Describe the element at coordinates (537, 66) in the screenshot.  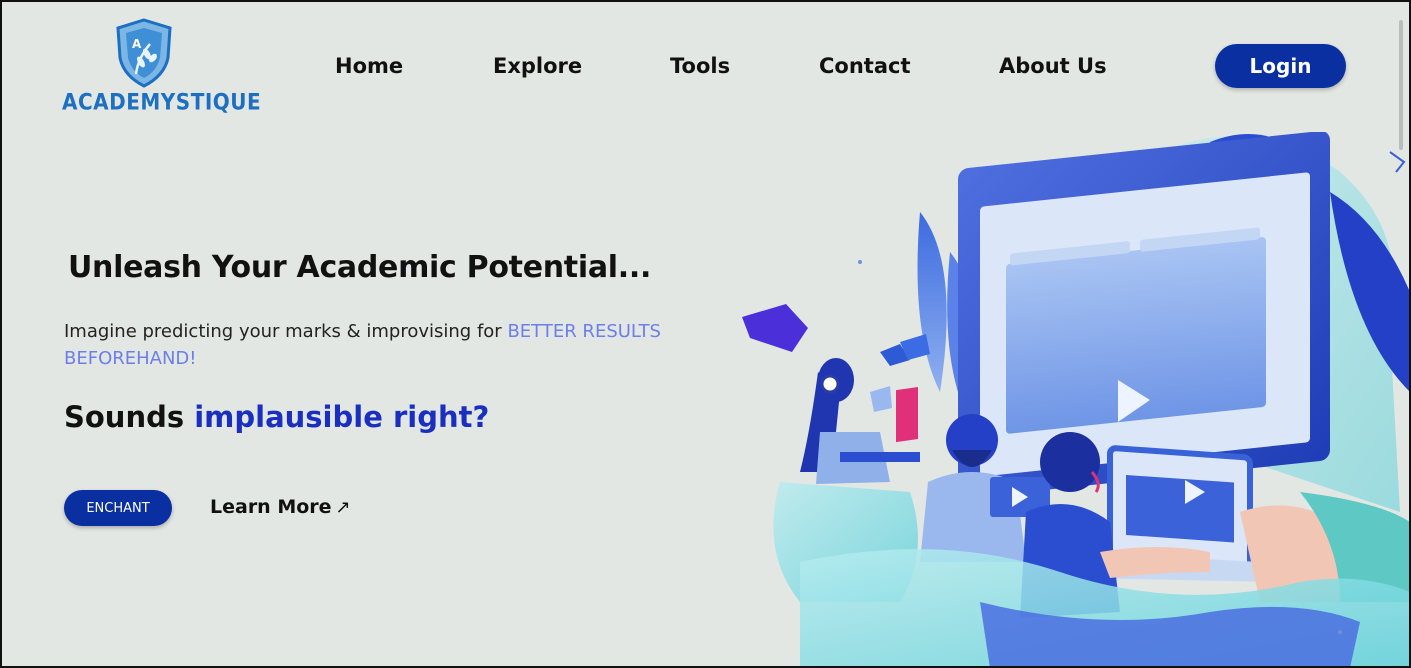
I see `nav-explore: Explore` at that location.